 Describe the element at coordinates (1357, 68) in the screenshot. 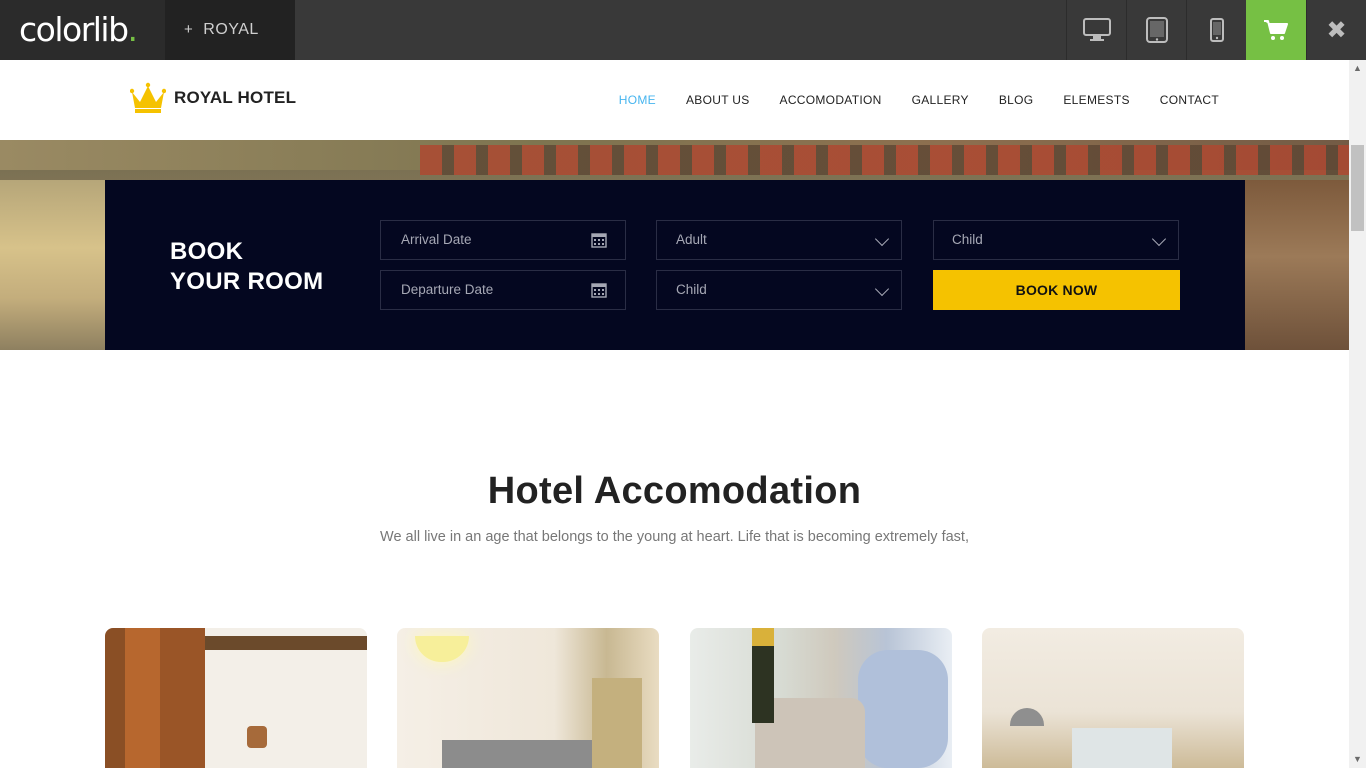

I see `scroll-up-arrow-icon: ▲` at that location.